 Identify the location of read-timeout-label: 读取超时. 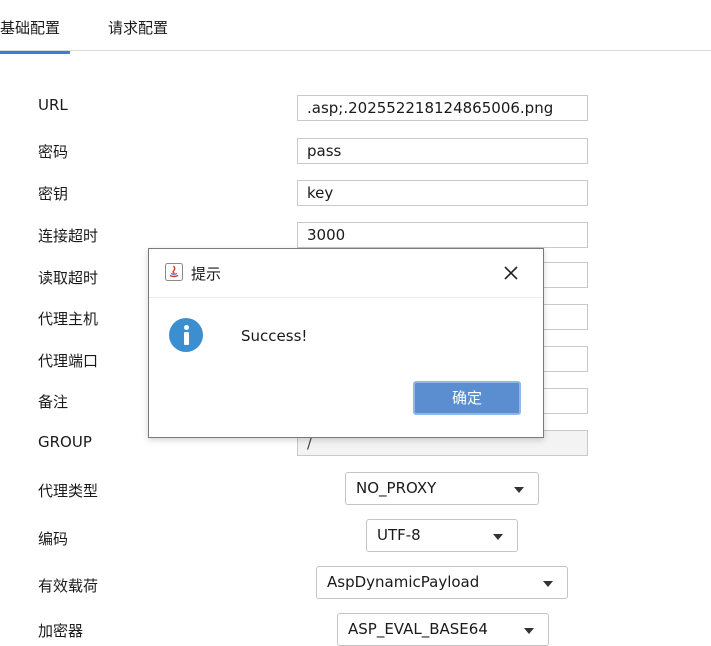
(68, 278).